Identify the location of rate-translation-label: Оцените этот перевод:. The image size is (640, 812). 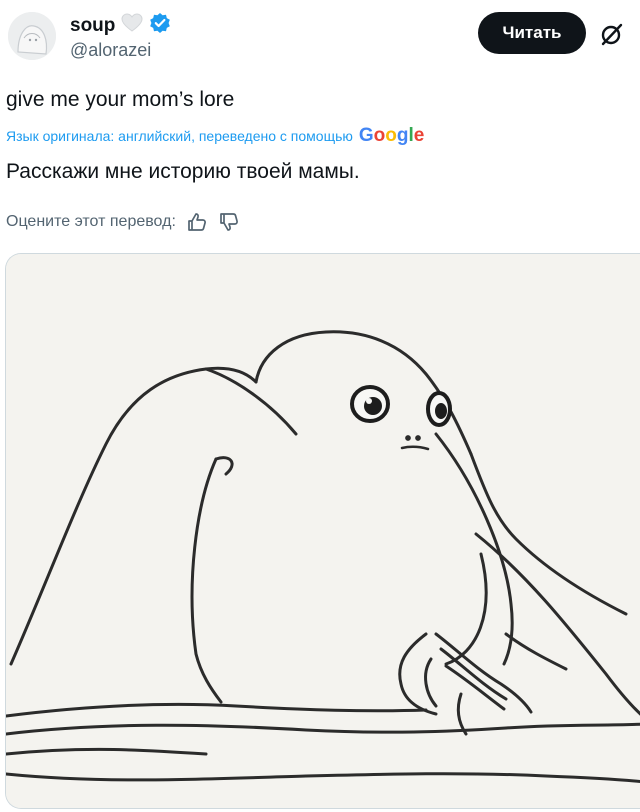
(91, 221).